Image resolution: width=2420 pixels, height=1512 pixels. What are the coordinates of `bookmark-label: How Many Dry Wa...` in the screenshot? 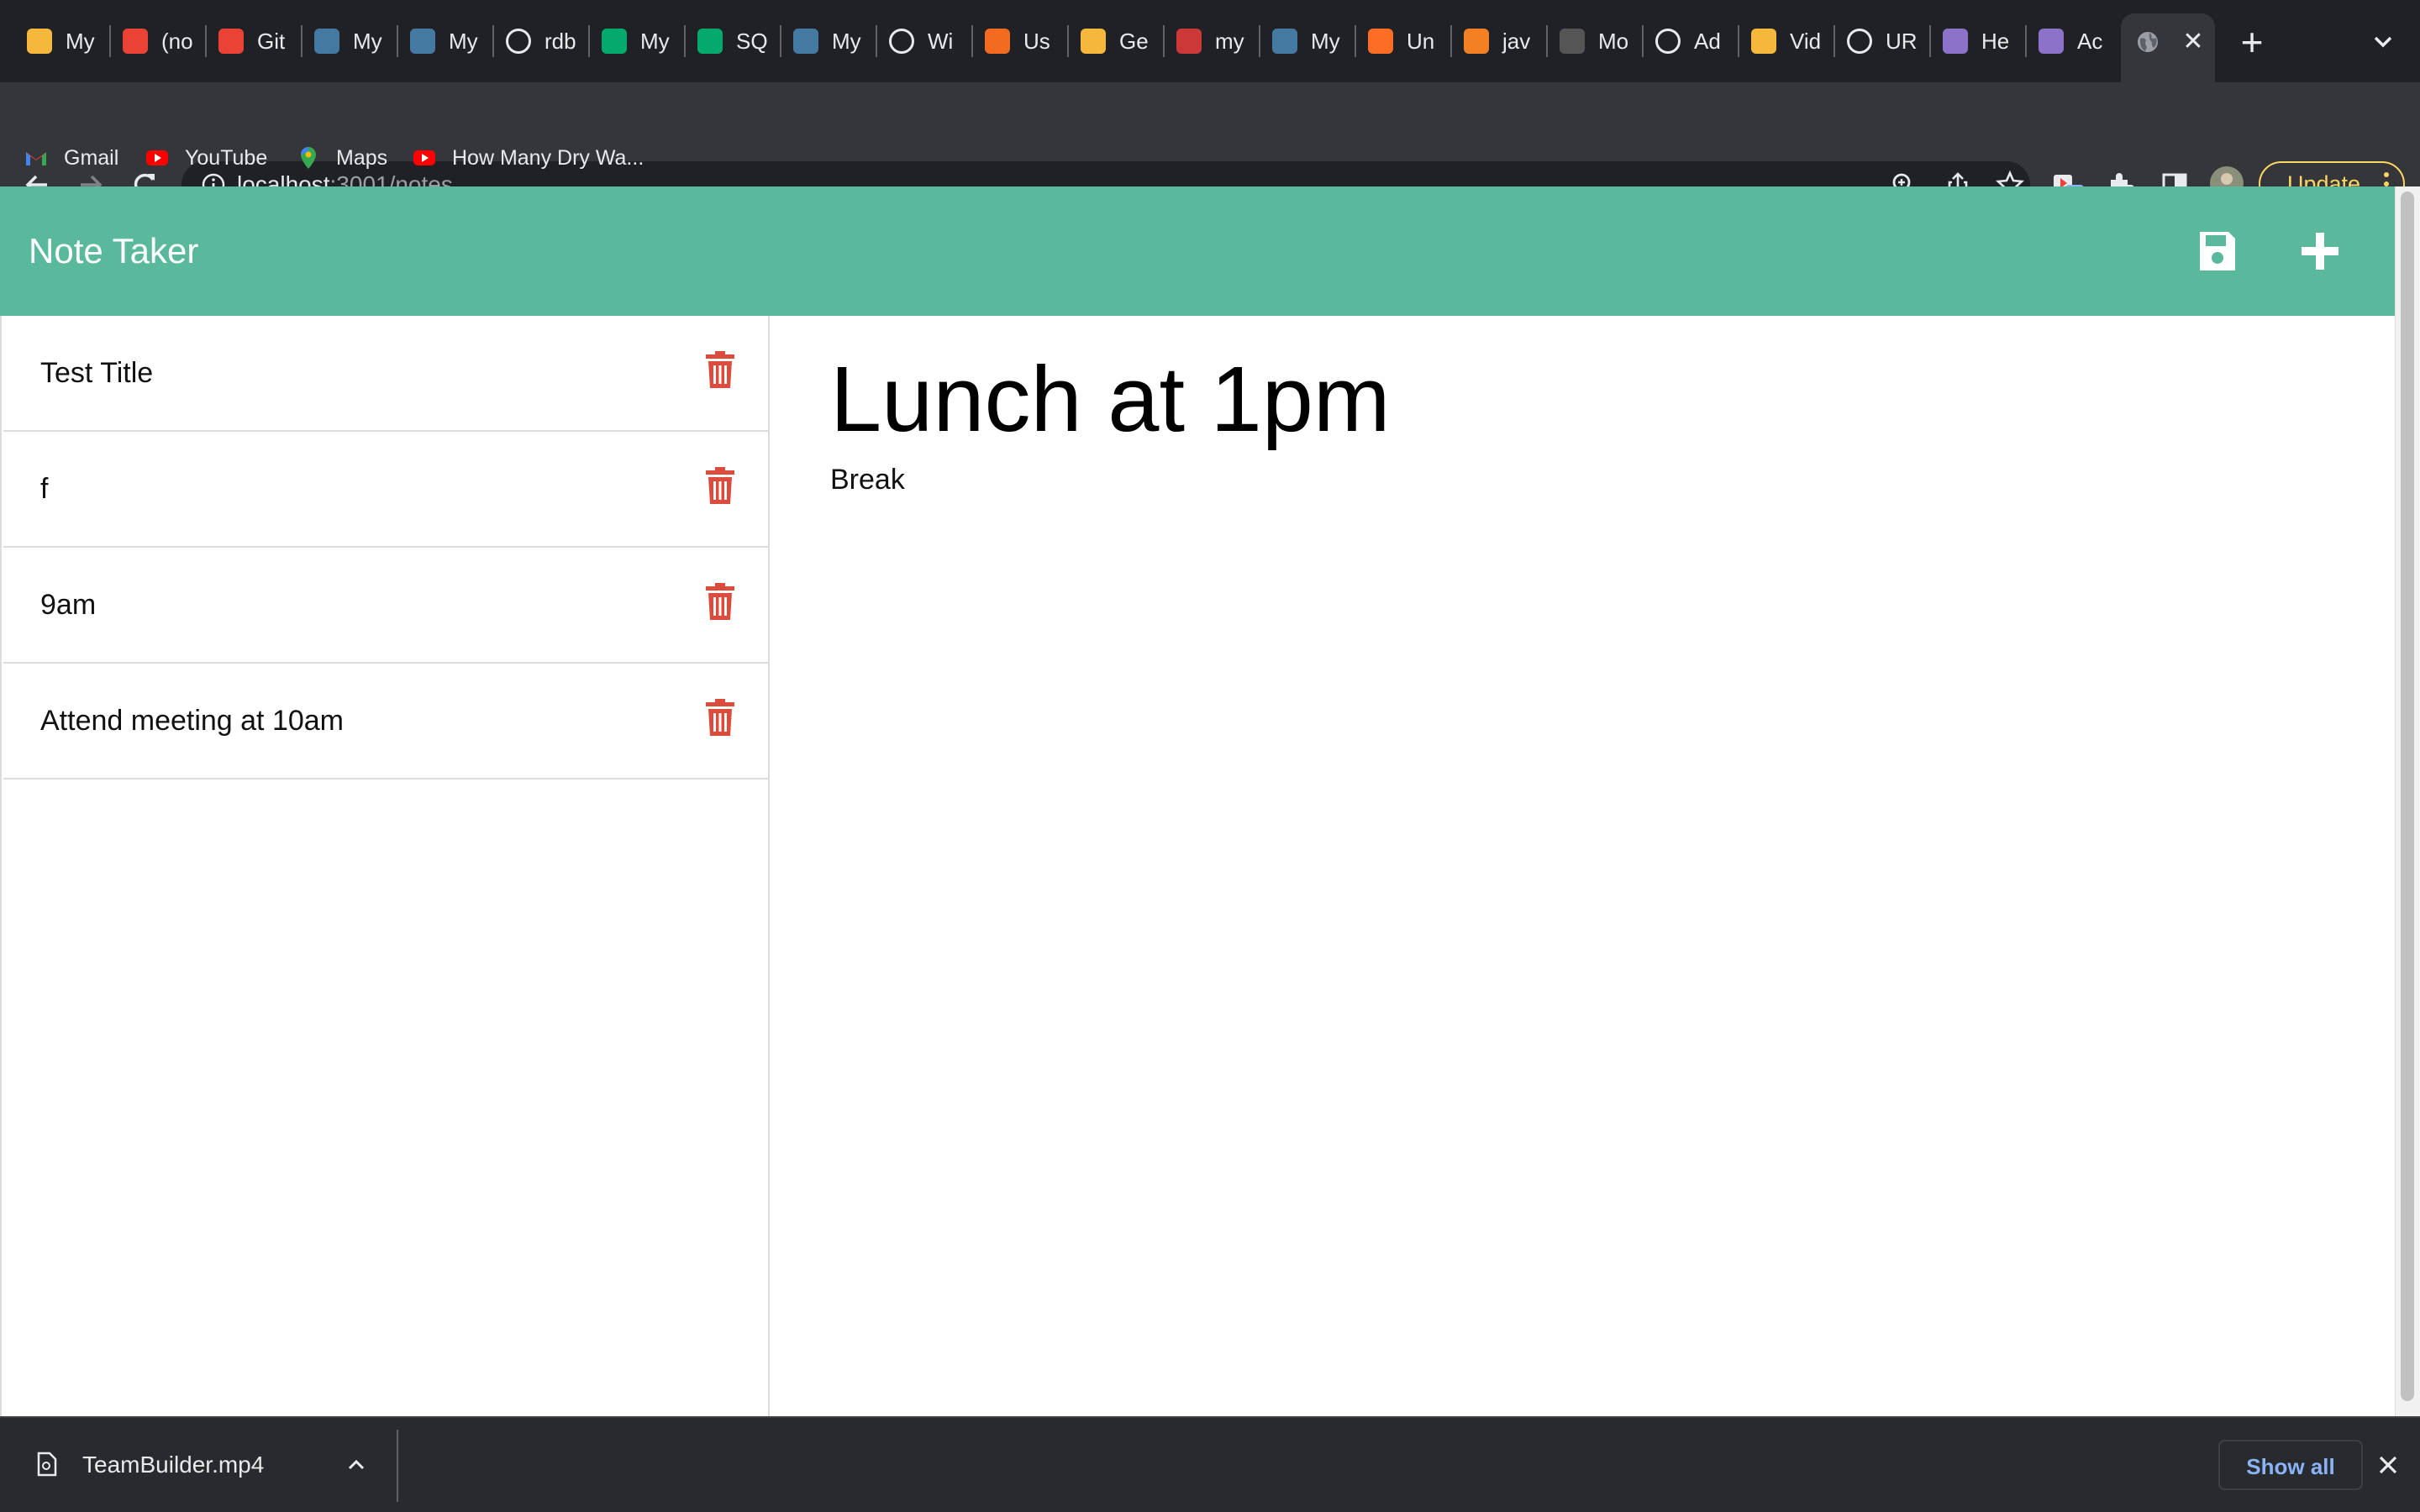 It's located at (548, 157).